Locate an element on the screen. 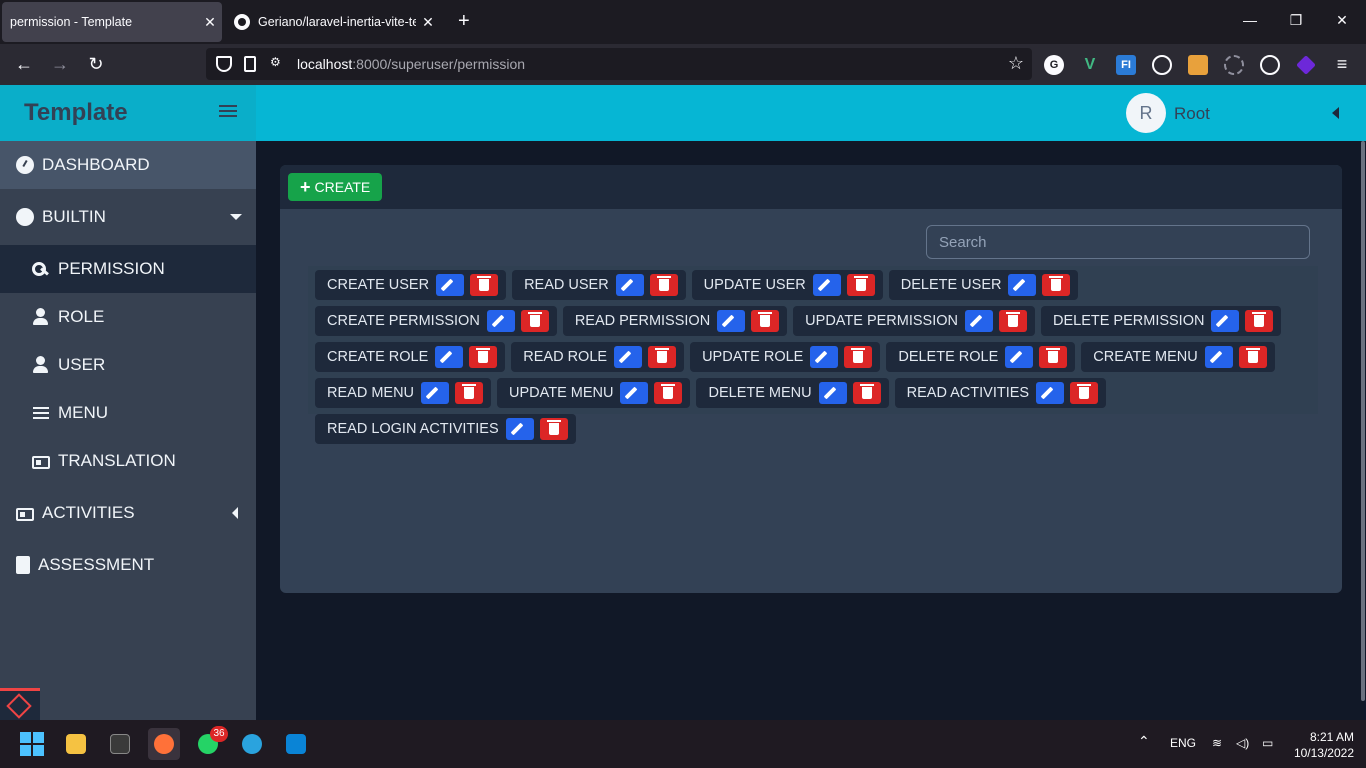 The image size is (1366, 768). sidebar-item-menu: MENU is located at coordinates (128, 413).